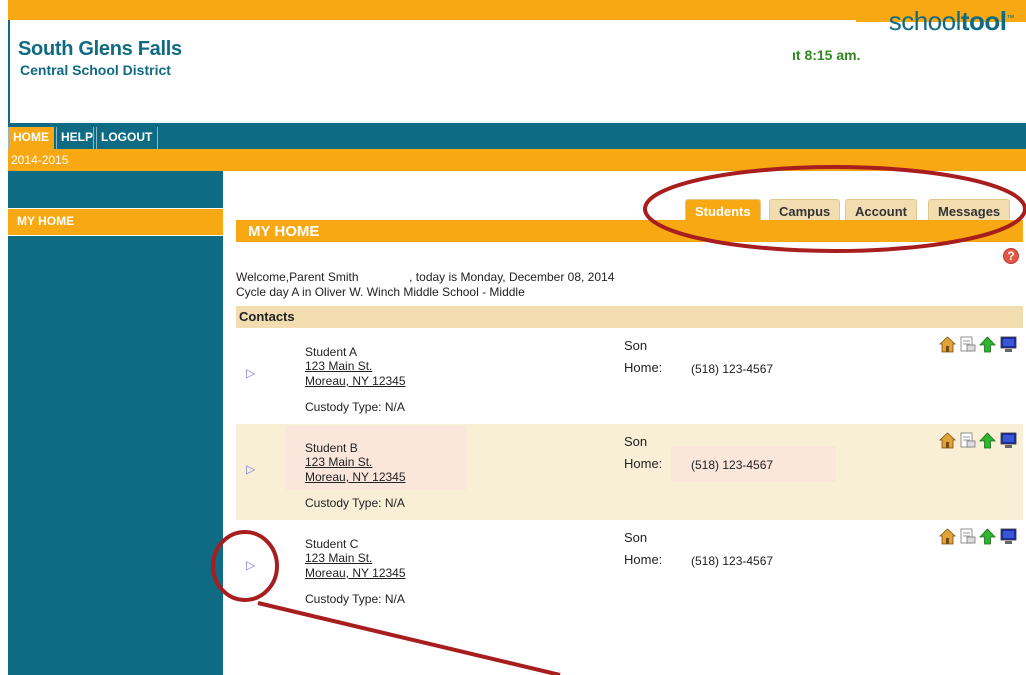  Describe the element at coordinates (115, 222) in the screenshot. I see `sidebar-item-my-home: MY HOME` at that location.